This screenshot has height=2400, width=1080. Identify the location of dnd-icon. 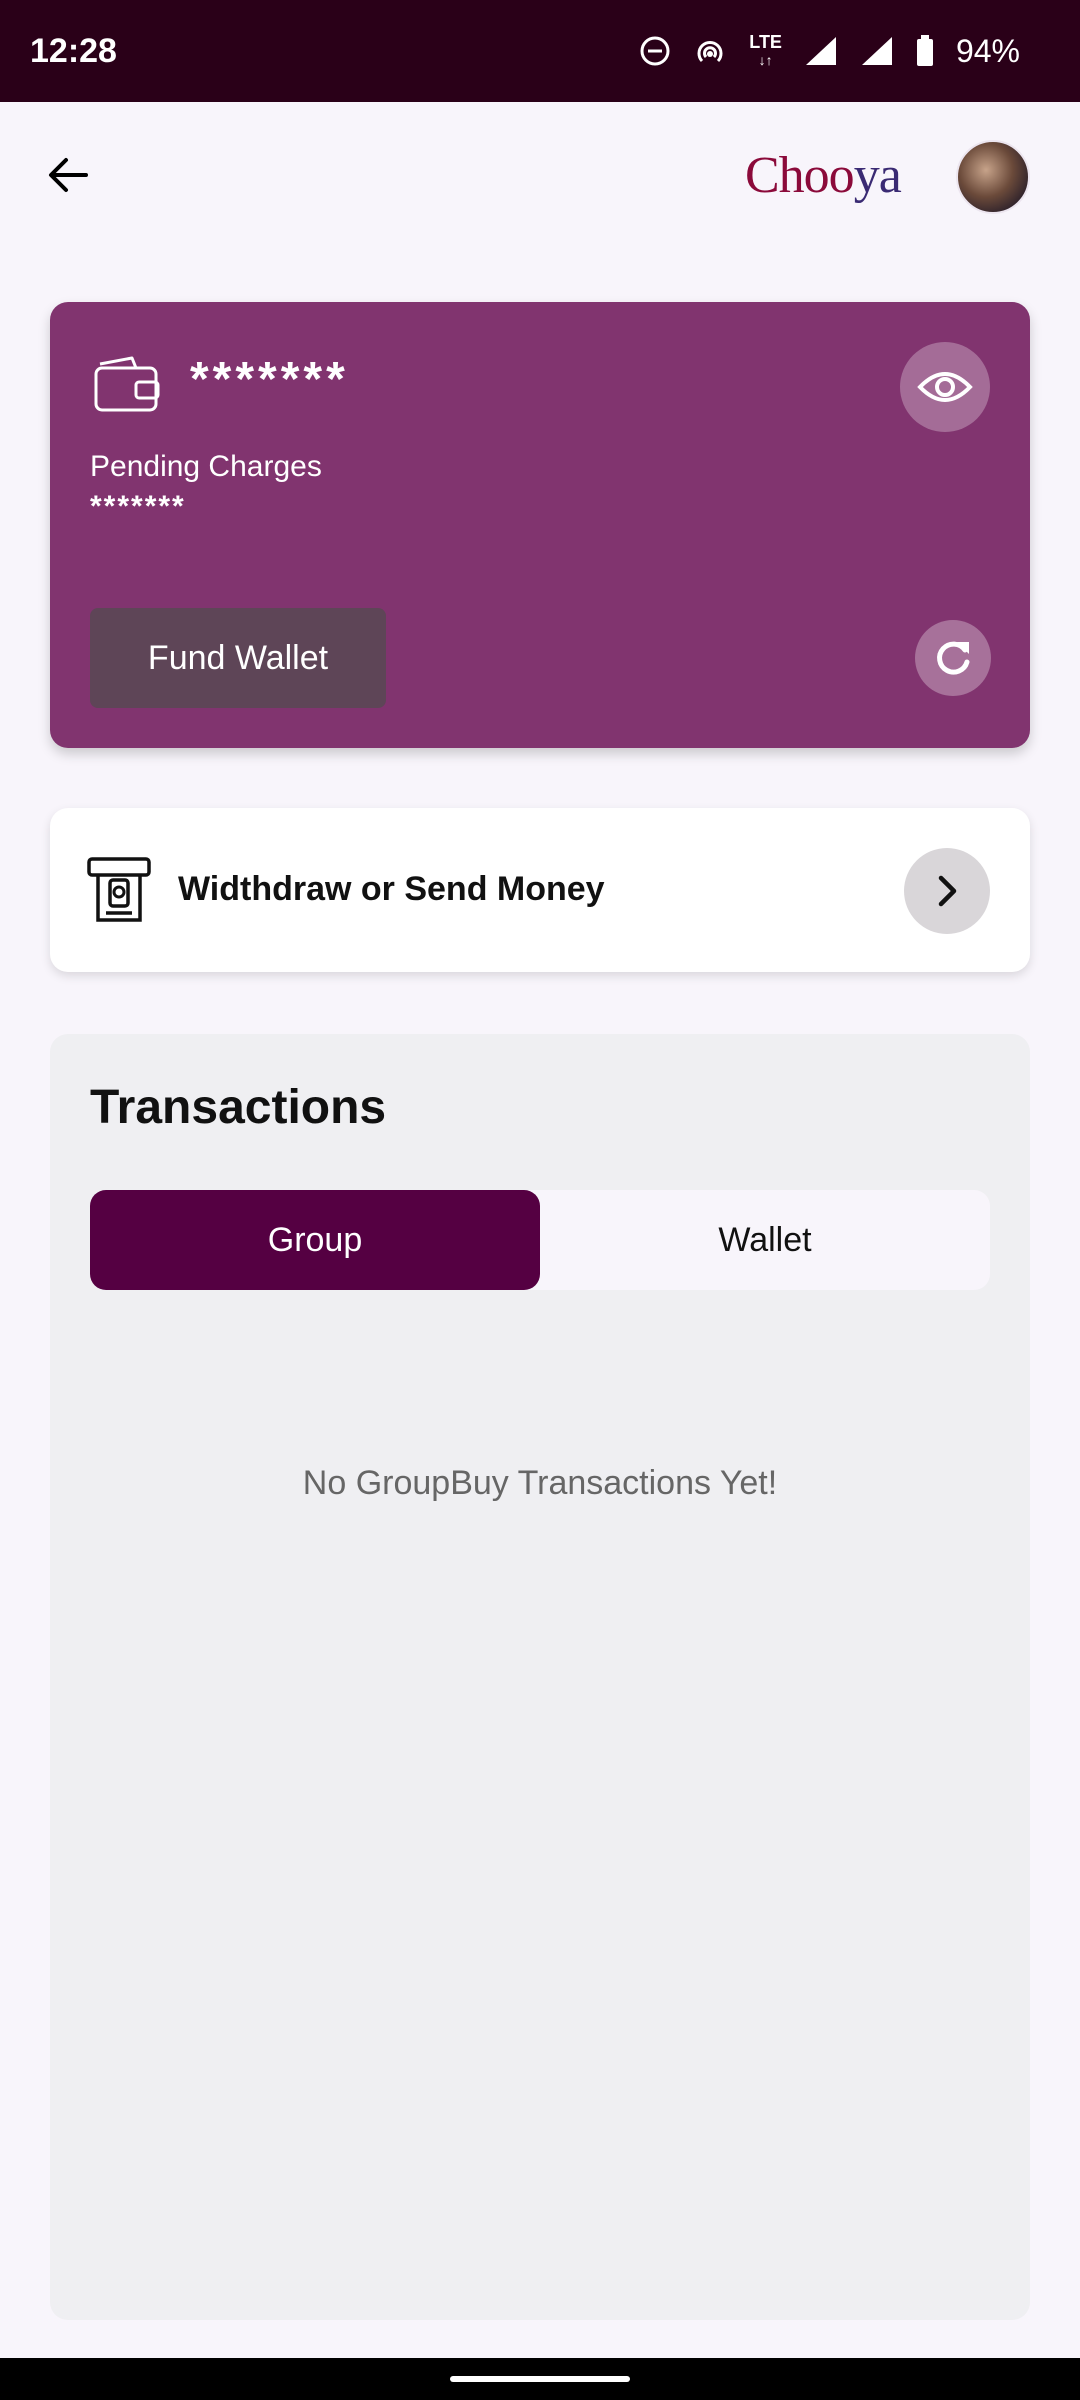
(655, 51).